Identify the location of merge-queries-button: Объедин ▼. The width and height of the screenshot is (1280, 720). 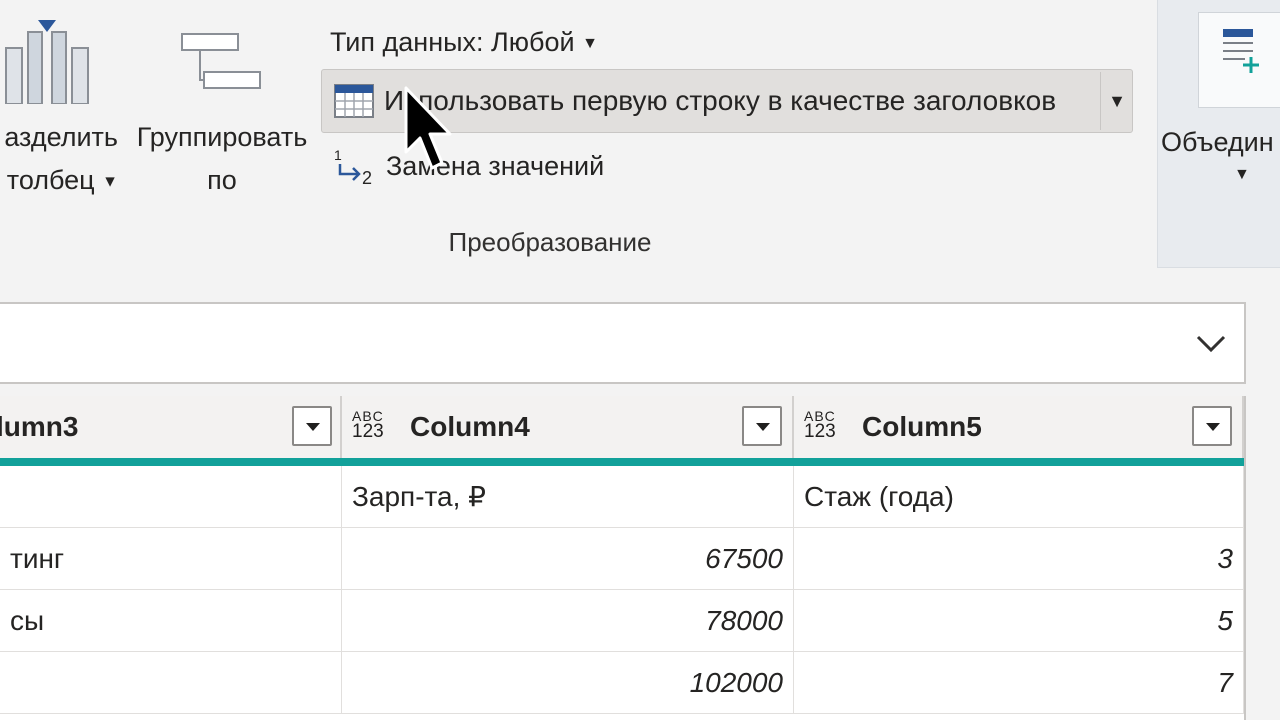
(1218, 134).